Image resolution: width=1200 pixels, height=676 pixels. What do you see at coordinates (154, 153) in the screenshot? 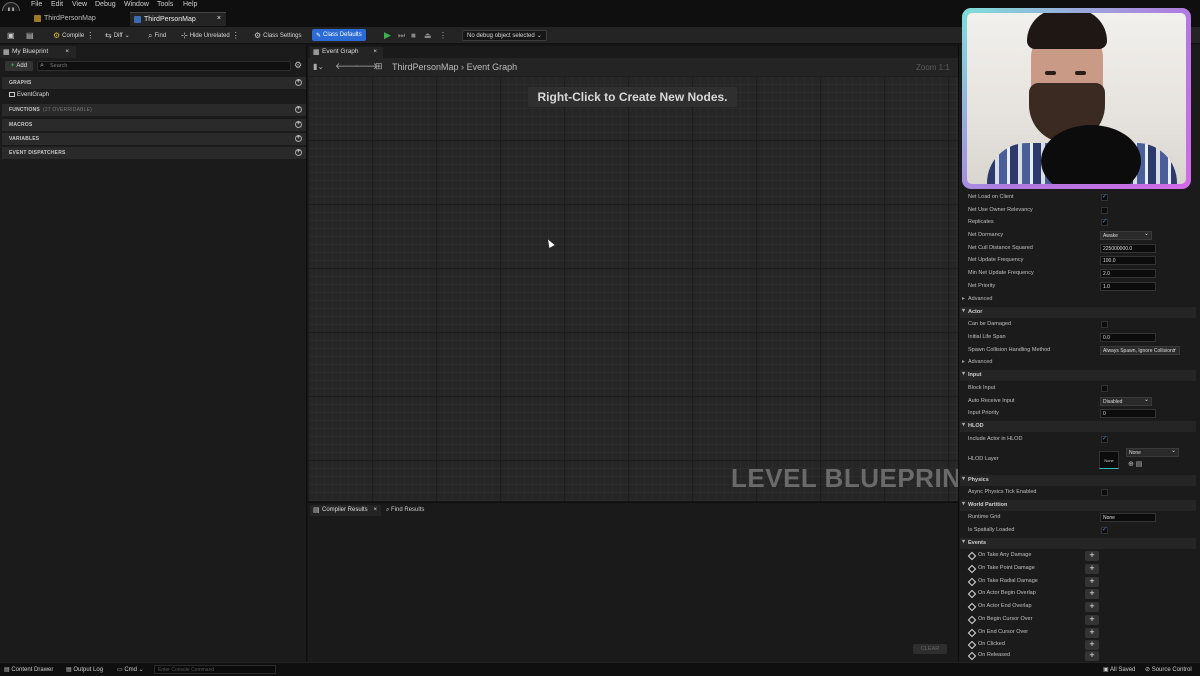
I see `event-dispatchers-section-header: EVENT DISPATCHERS +` at bounding box center [154, 153].